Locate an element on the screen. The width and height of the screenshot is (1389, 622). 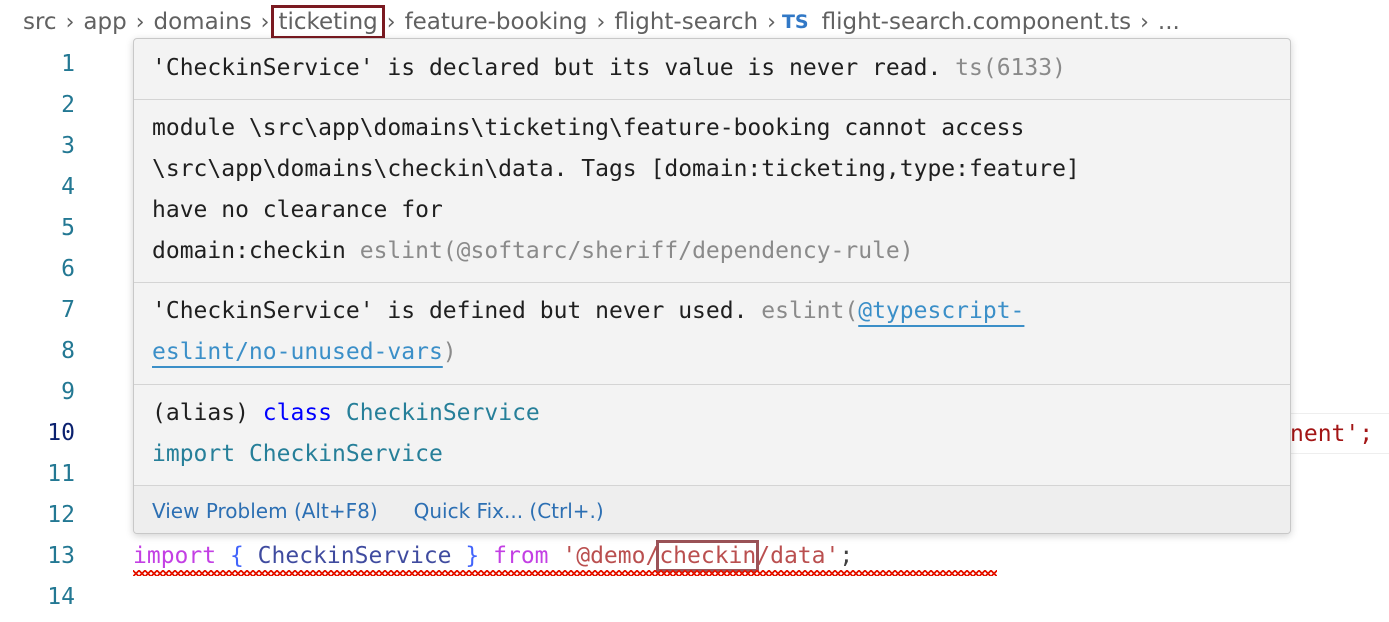
problem-source-suffix: ) is located at coordinates (449, 352).